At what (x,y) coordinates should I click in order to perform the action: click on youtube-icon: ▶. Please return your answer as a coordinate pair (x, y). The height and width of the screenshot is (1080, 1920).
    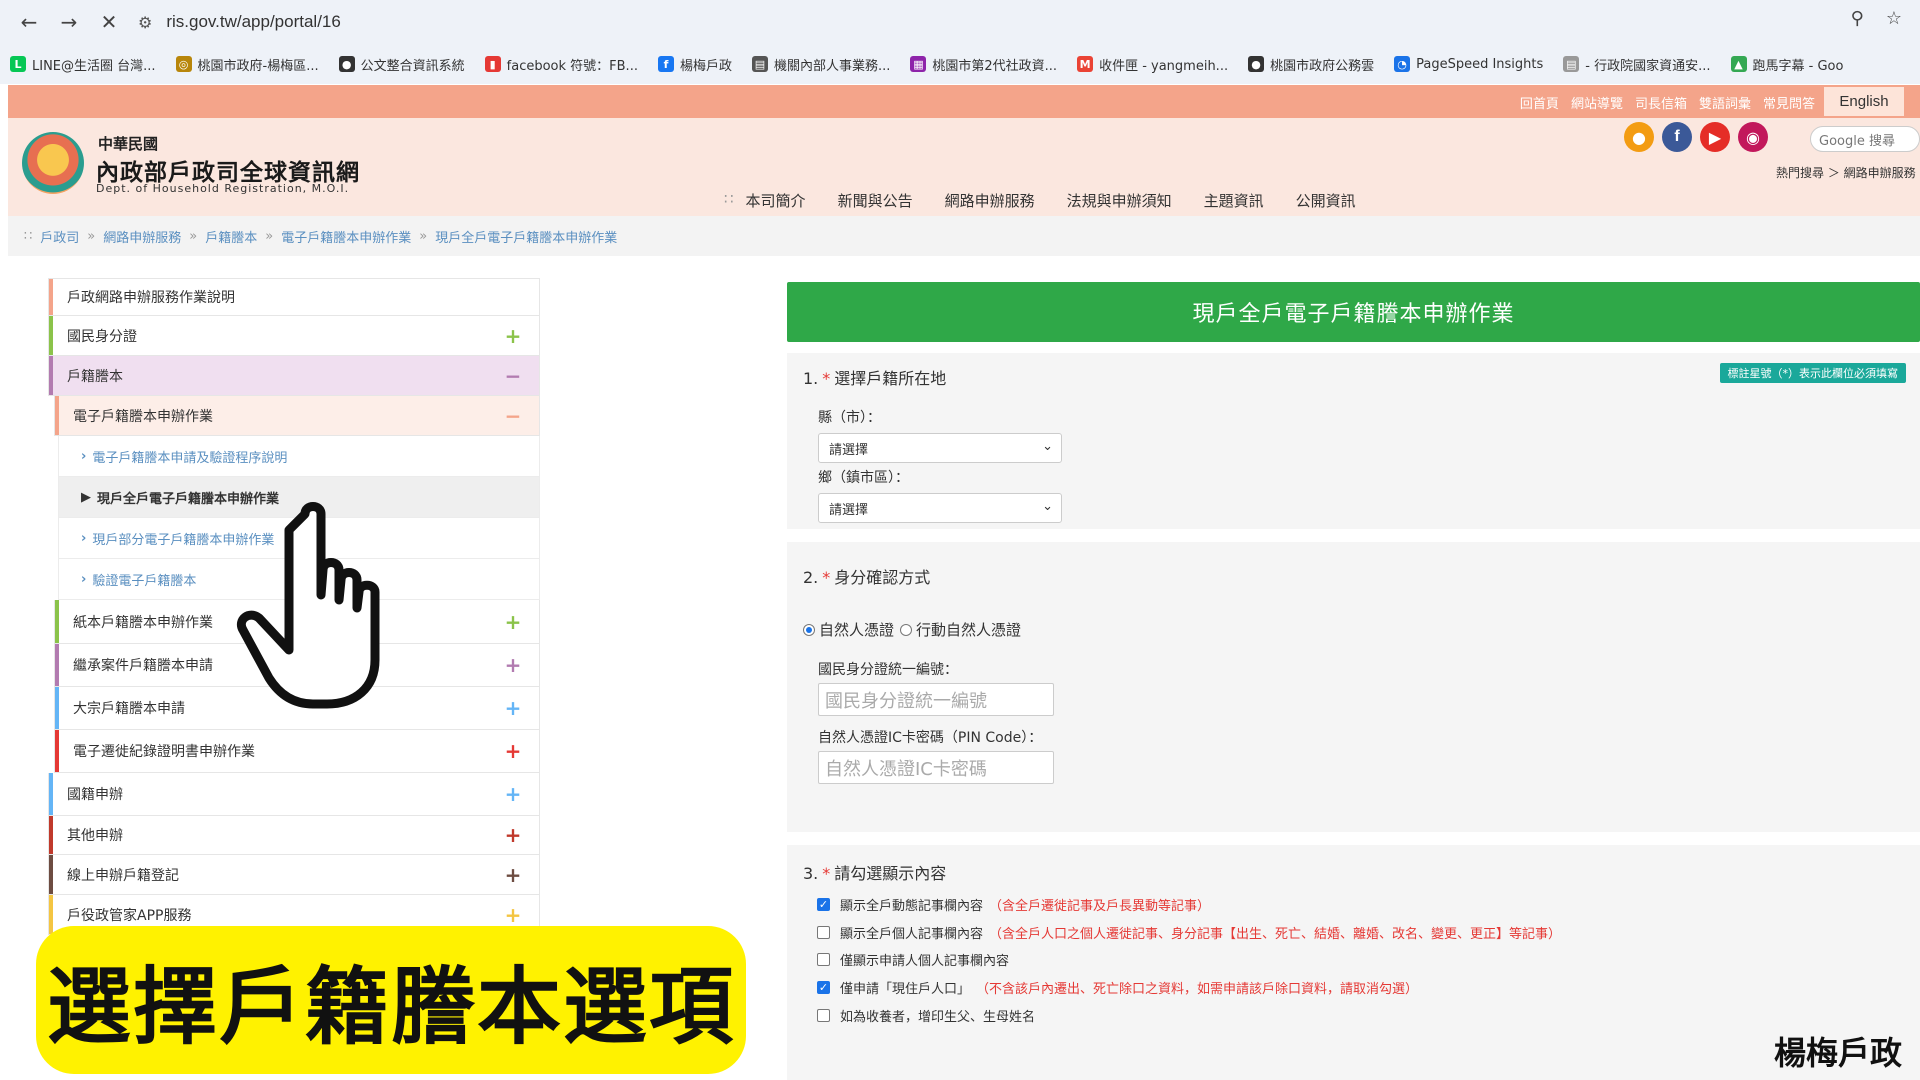
    Looking at the image, I should click on (1715, 137).